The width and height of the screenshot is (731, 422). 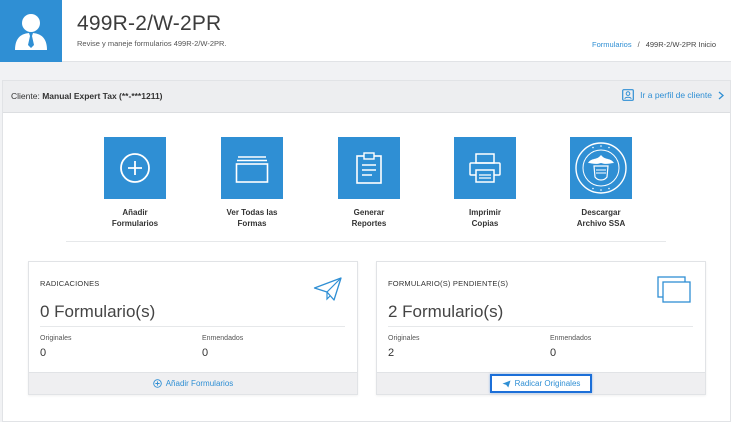 I want to click on view-all-forms-label-line2: Formas, so click(x=252, y=223).